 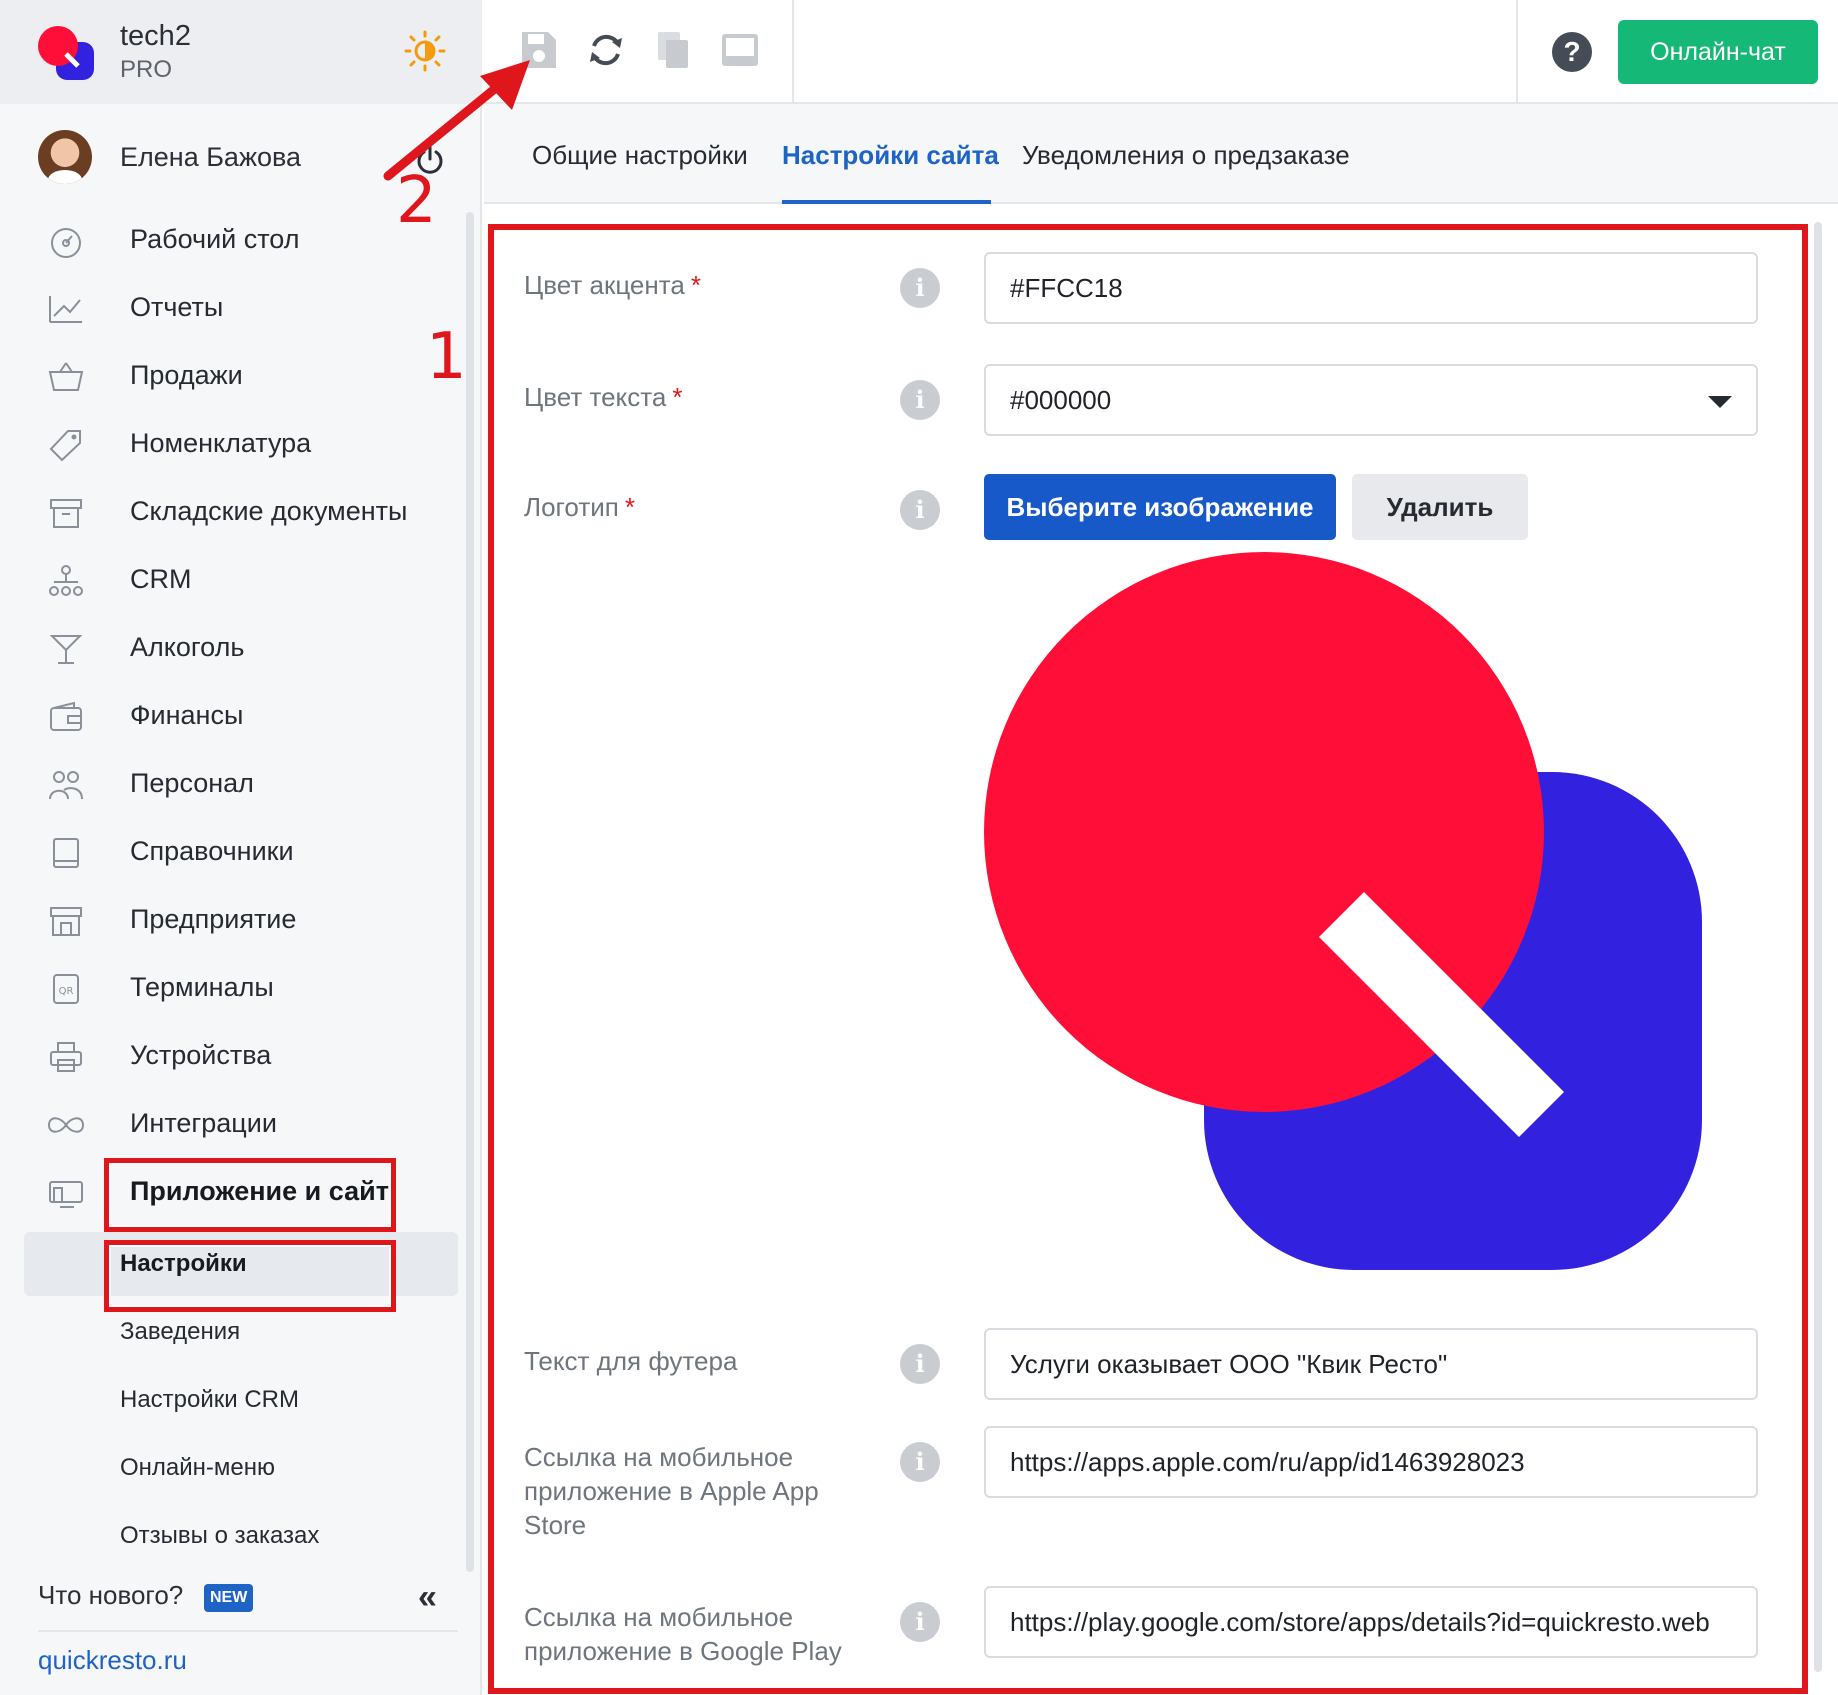 What do you see at coordinates (1572, 52) in the screenshot?
I see `help-icon: ?` at bounding box center [1572, 52].